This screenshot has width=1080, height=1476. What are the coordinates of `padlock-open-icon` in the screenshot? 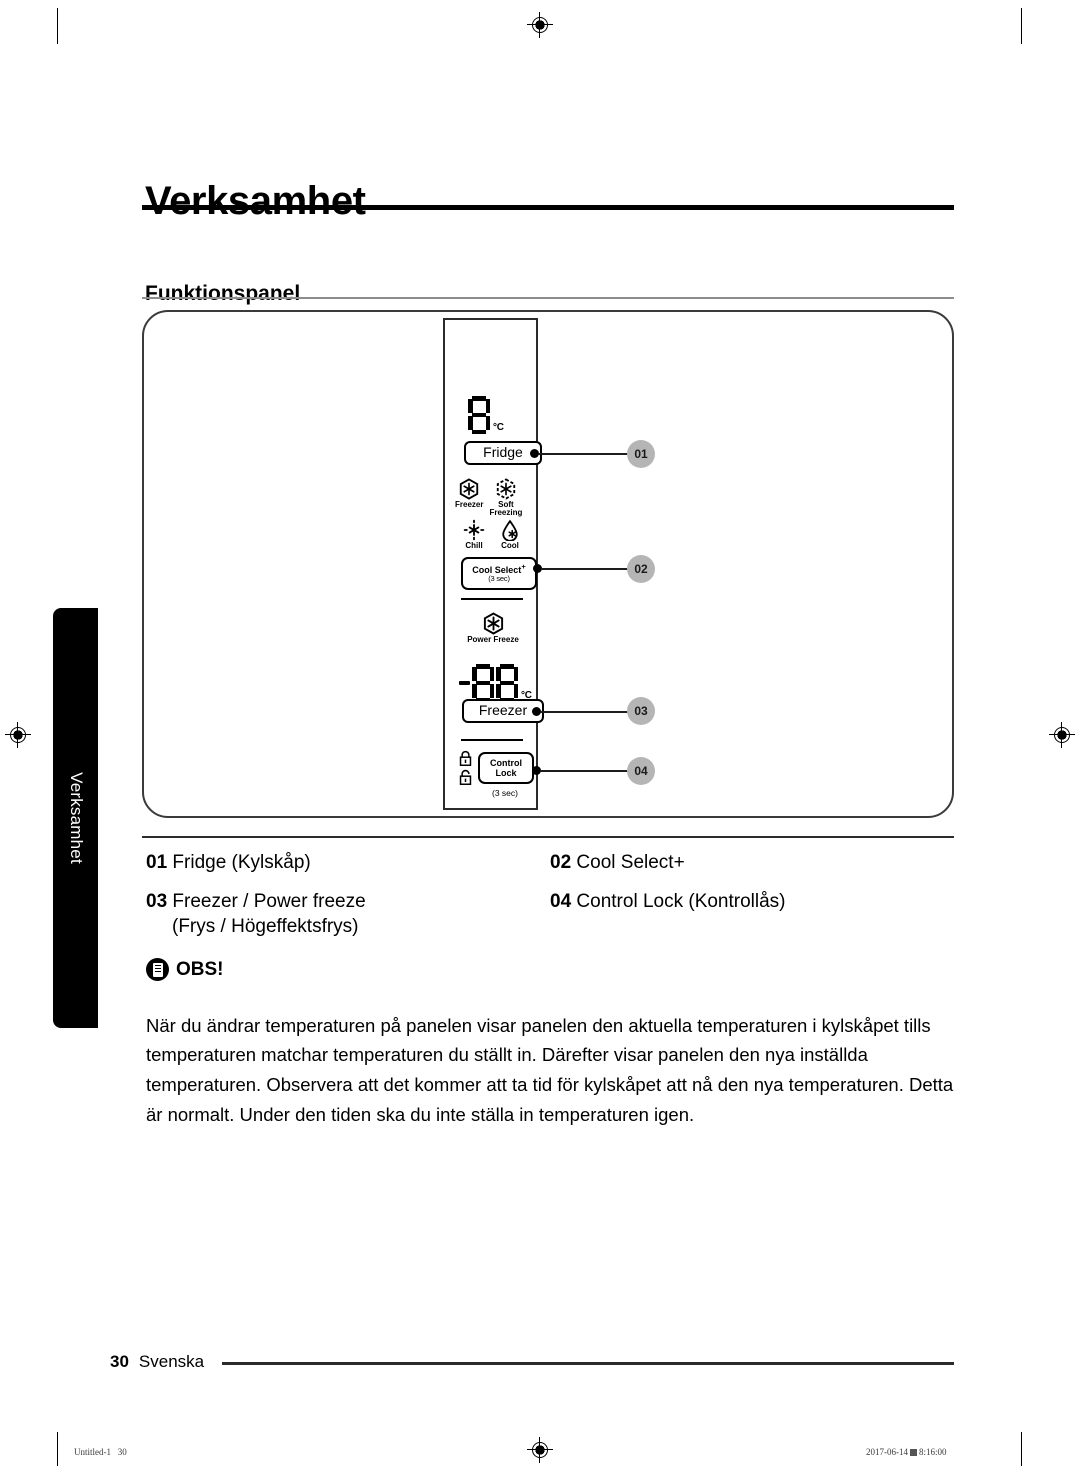 It's located at (465, 777).